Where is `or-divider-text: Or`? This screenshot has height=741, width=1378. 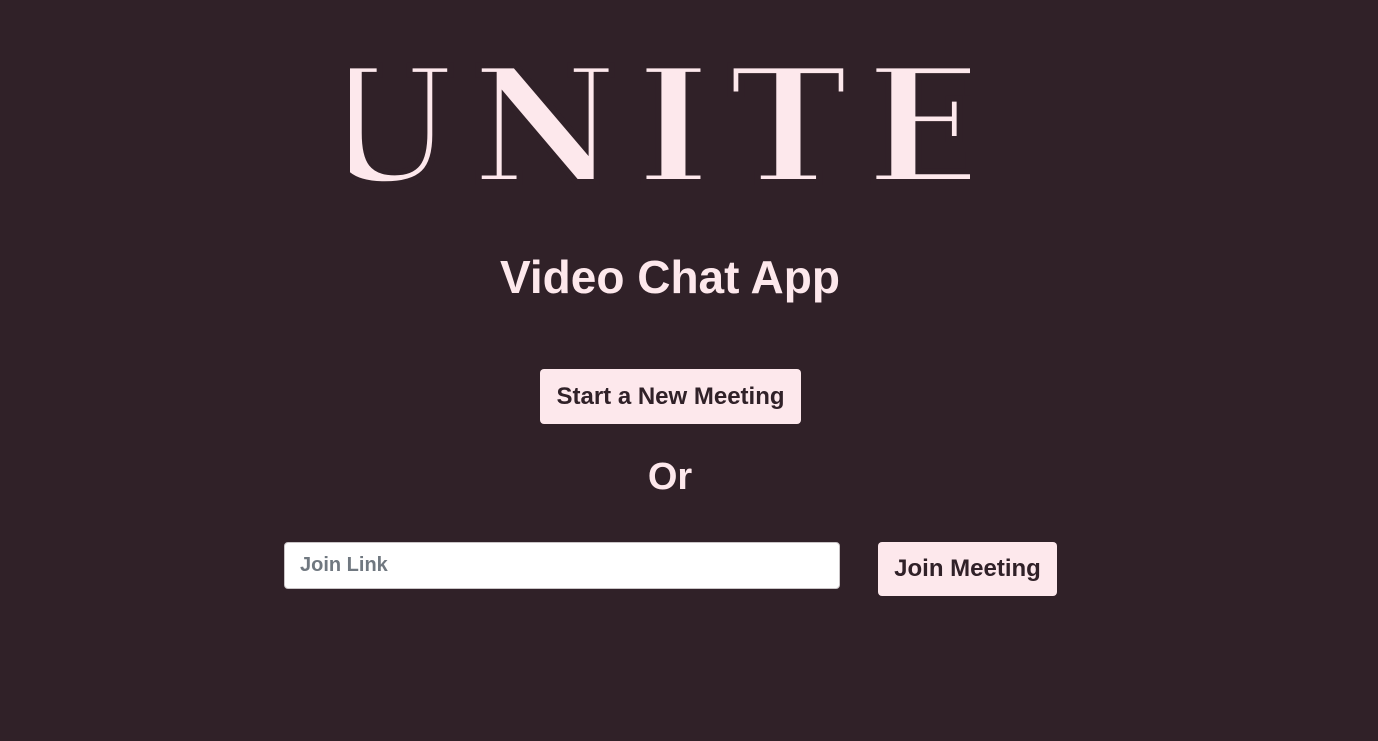
or-divider-text: Or is located at coordinates (670, 477).